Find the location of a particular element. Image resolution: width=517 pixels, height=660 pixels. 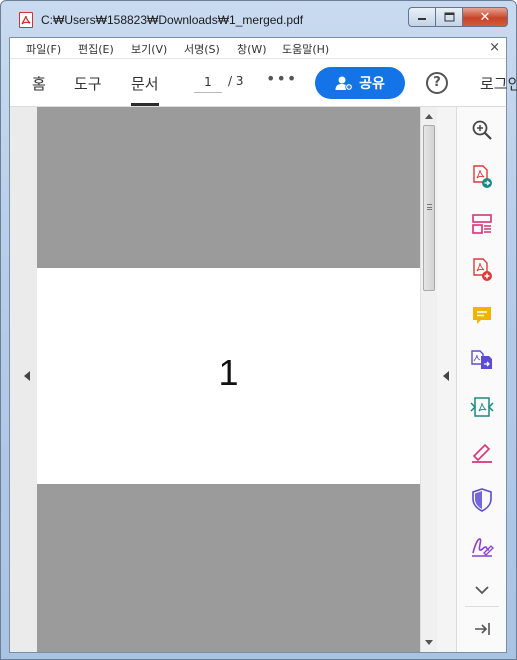

scroll-up-arrow-icon is located at coordinates (429, 116).